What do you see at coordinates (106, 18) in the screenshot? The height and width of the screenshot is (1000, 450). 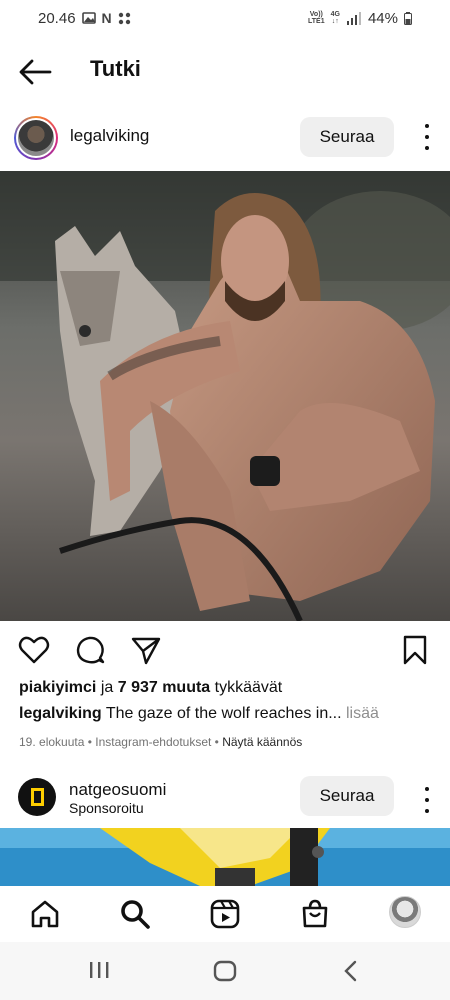 I see `n-icon: N` at bounding box center [106, 18].